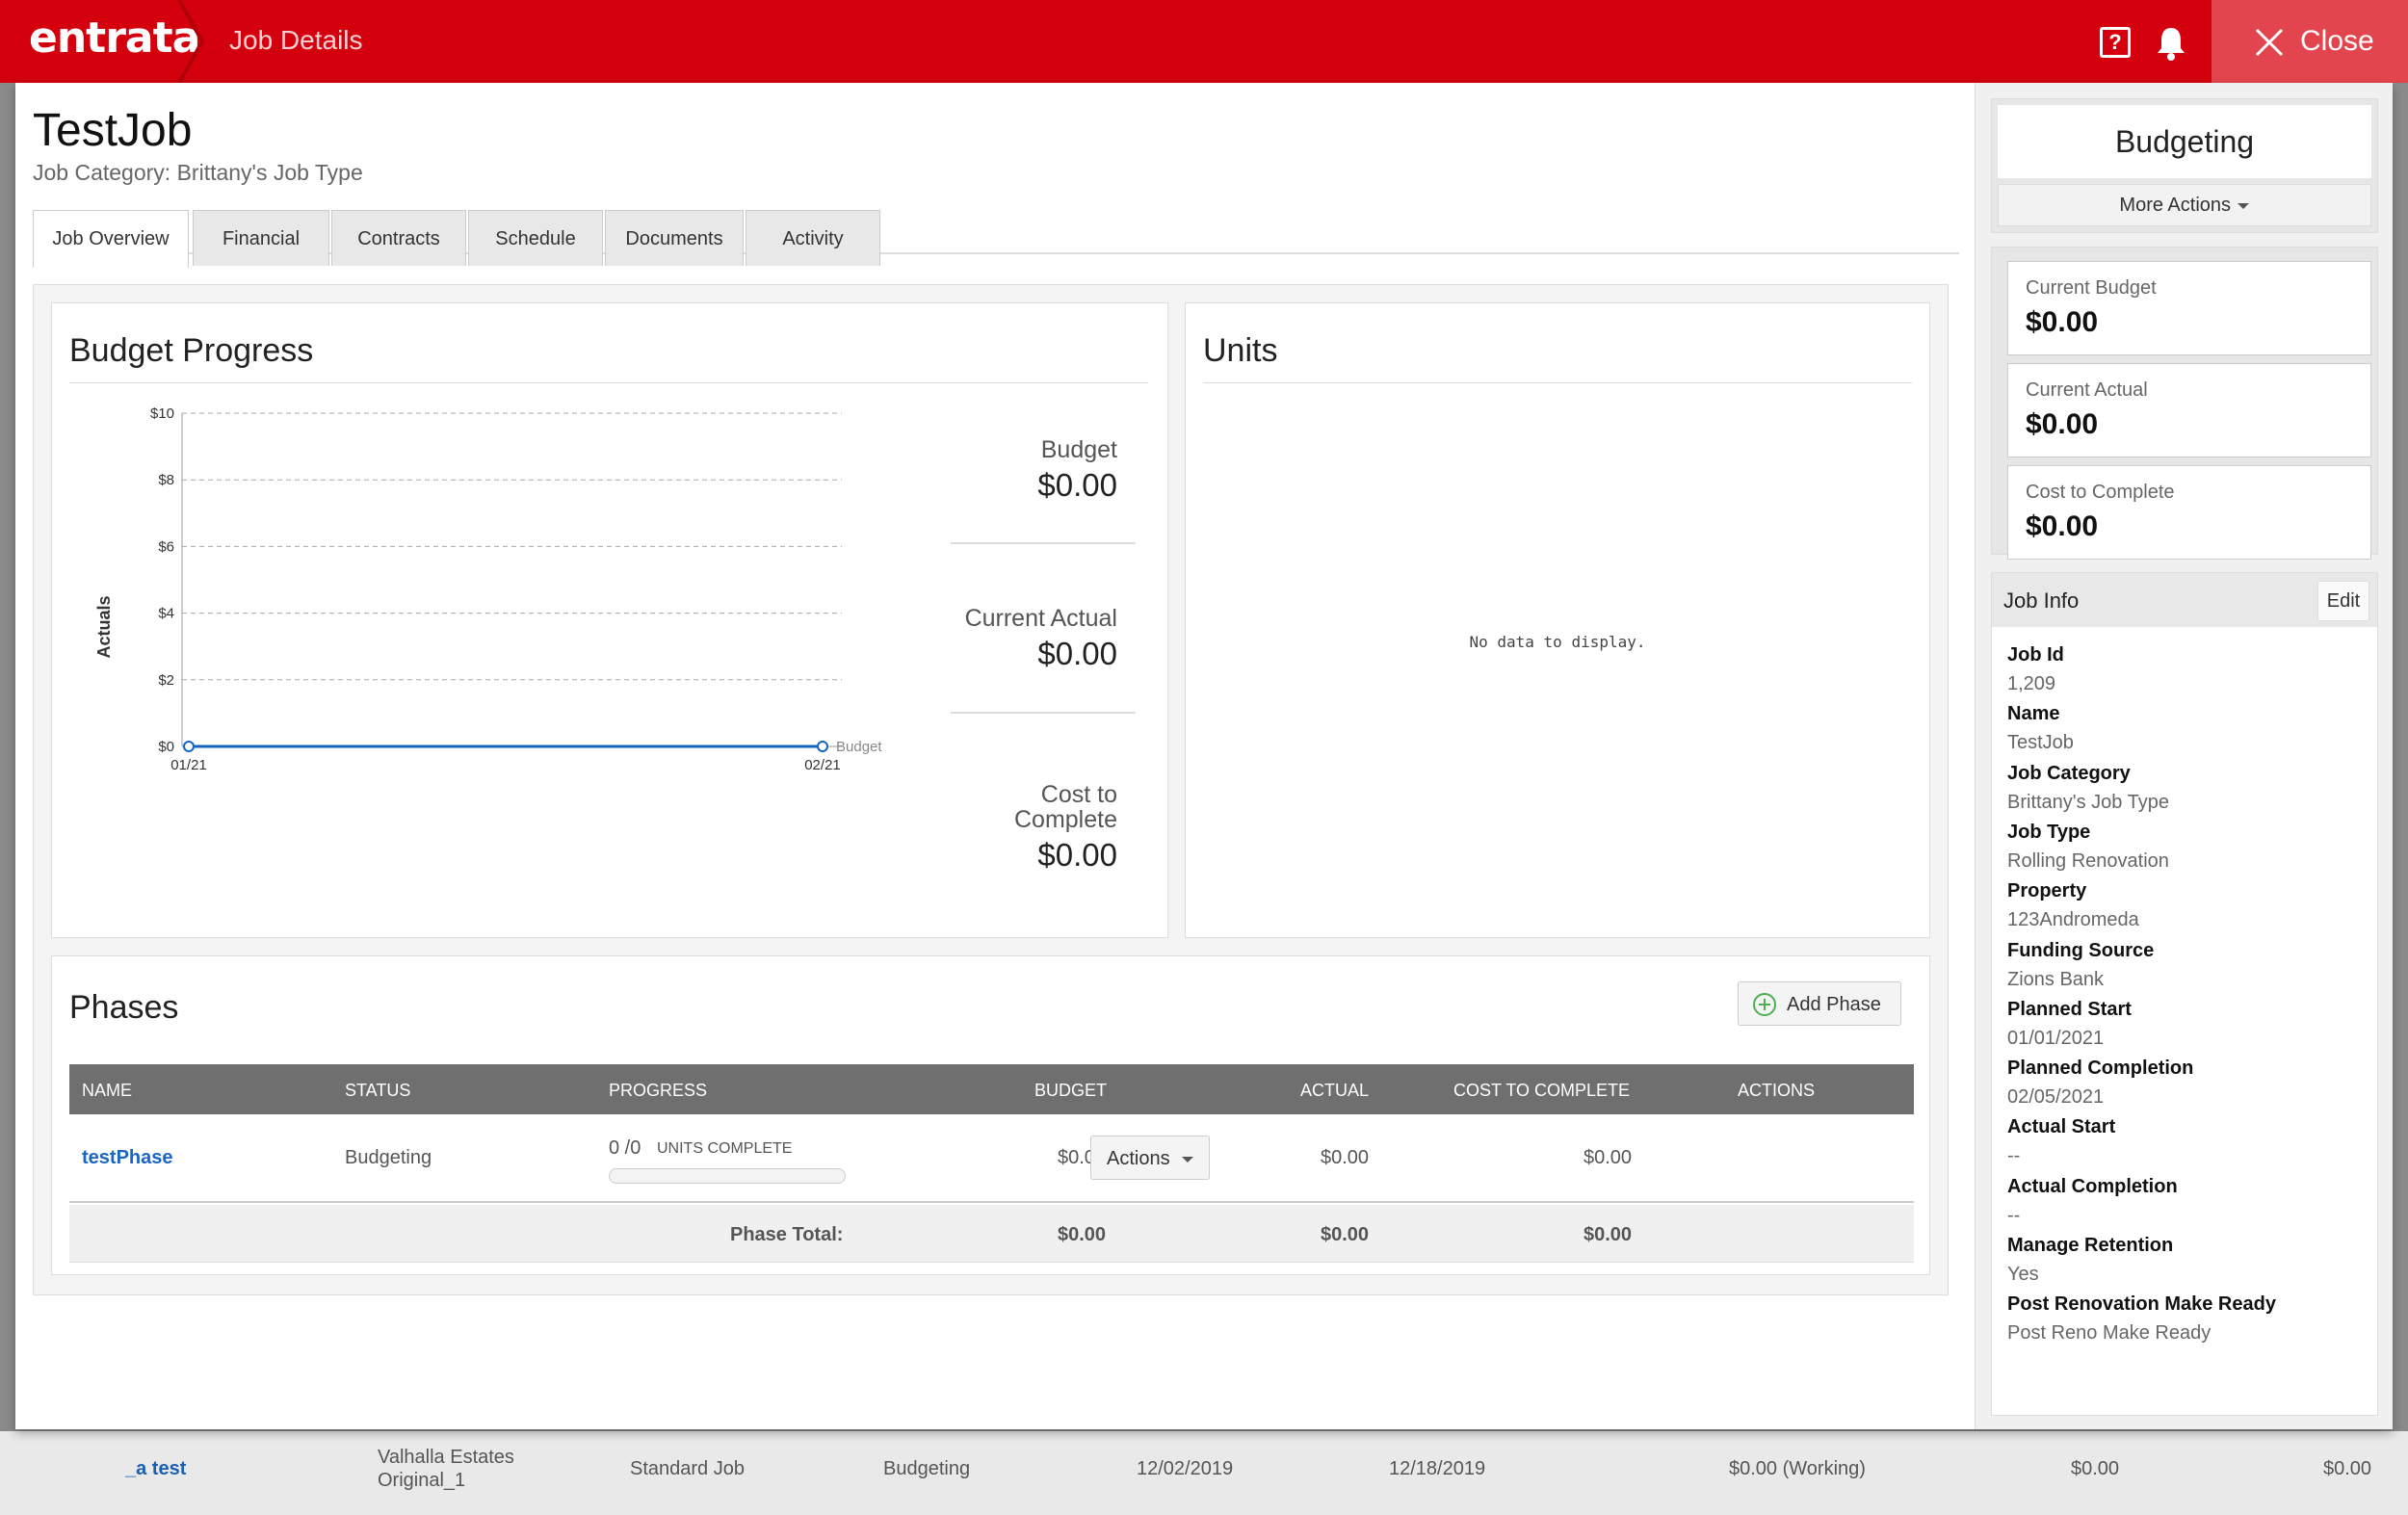 Image resolution: width=2408 pixels, height=1515 pixels. What do you see at coordinates (377, 1091) in the screenshot?
I see `column-header-status: STATUS` at bounding box center [377, 1091].